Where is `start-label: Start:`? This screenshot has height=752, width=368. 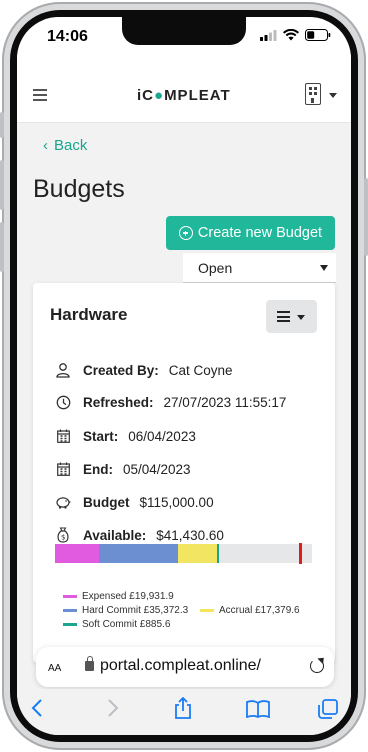 start-label: Start: is located at coordinates (101, 436).